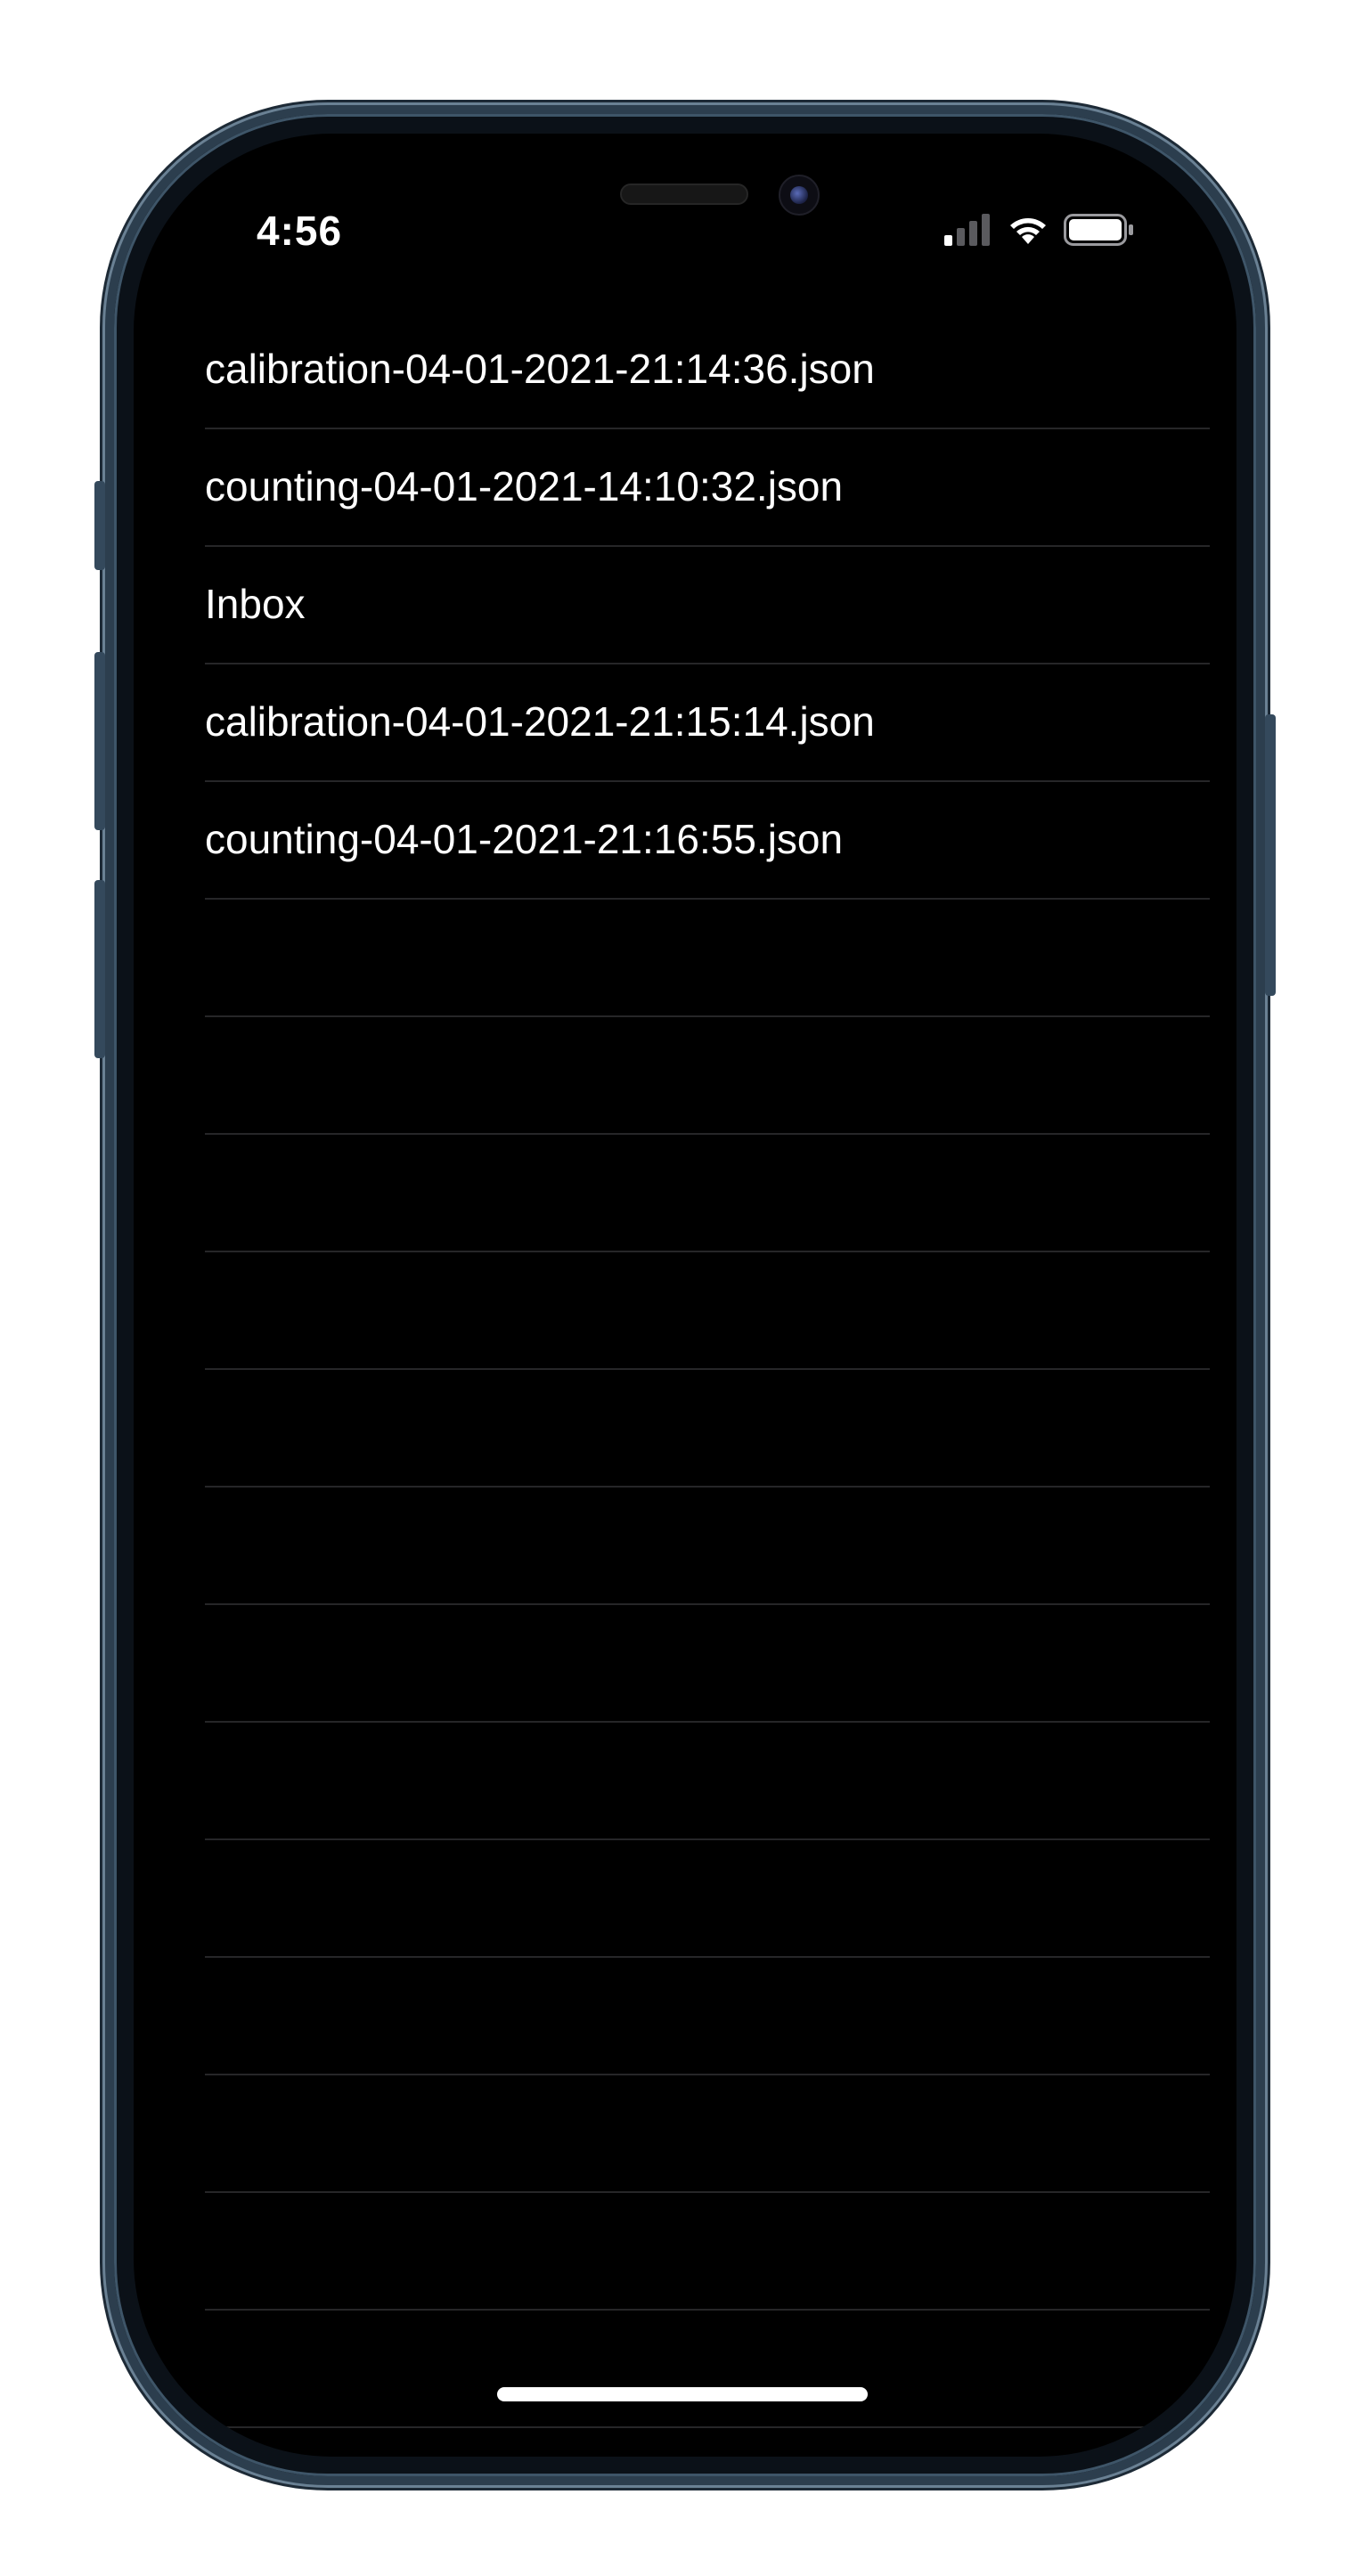 This screenshot has height=2576, width=1363. What do you see at coordinates (524, 839) in the screenshot?
I see `file-row-label: counting-04-01-2021-21:16:55.json` at bounding box center [524, 839].